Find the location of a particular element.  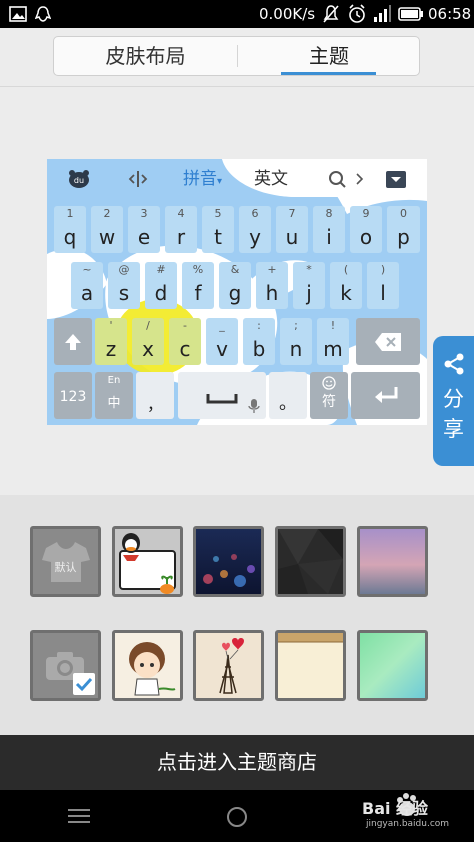

theme-cartoon-boy is located at coordinates (147, 665).